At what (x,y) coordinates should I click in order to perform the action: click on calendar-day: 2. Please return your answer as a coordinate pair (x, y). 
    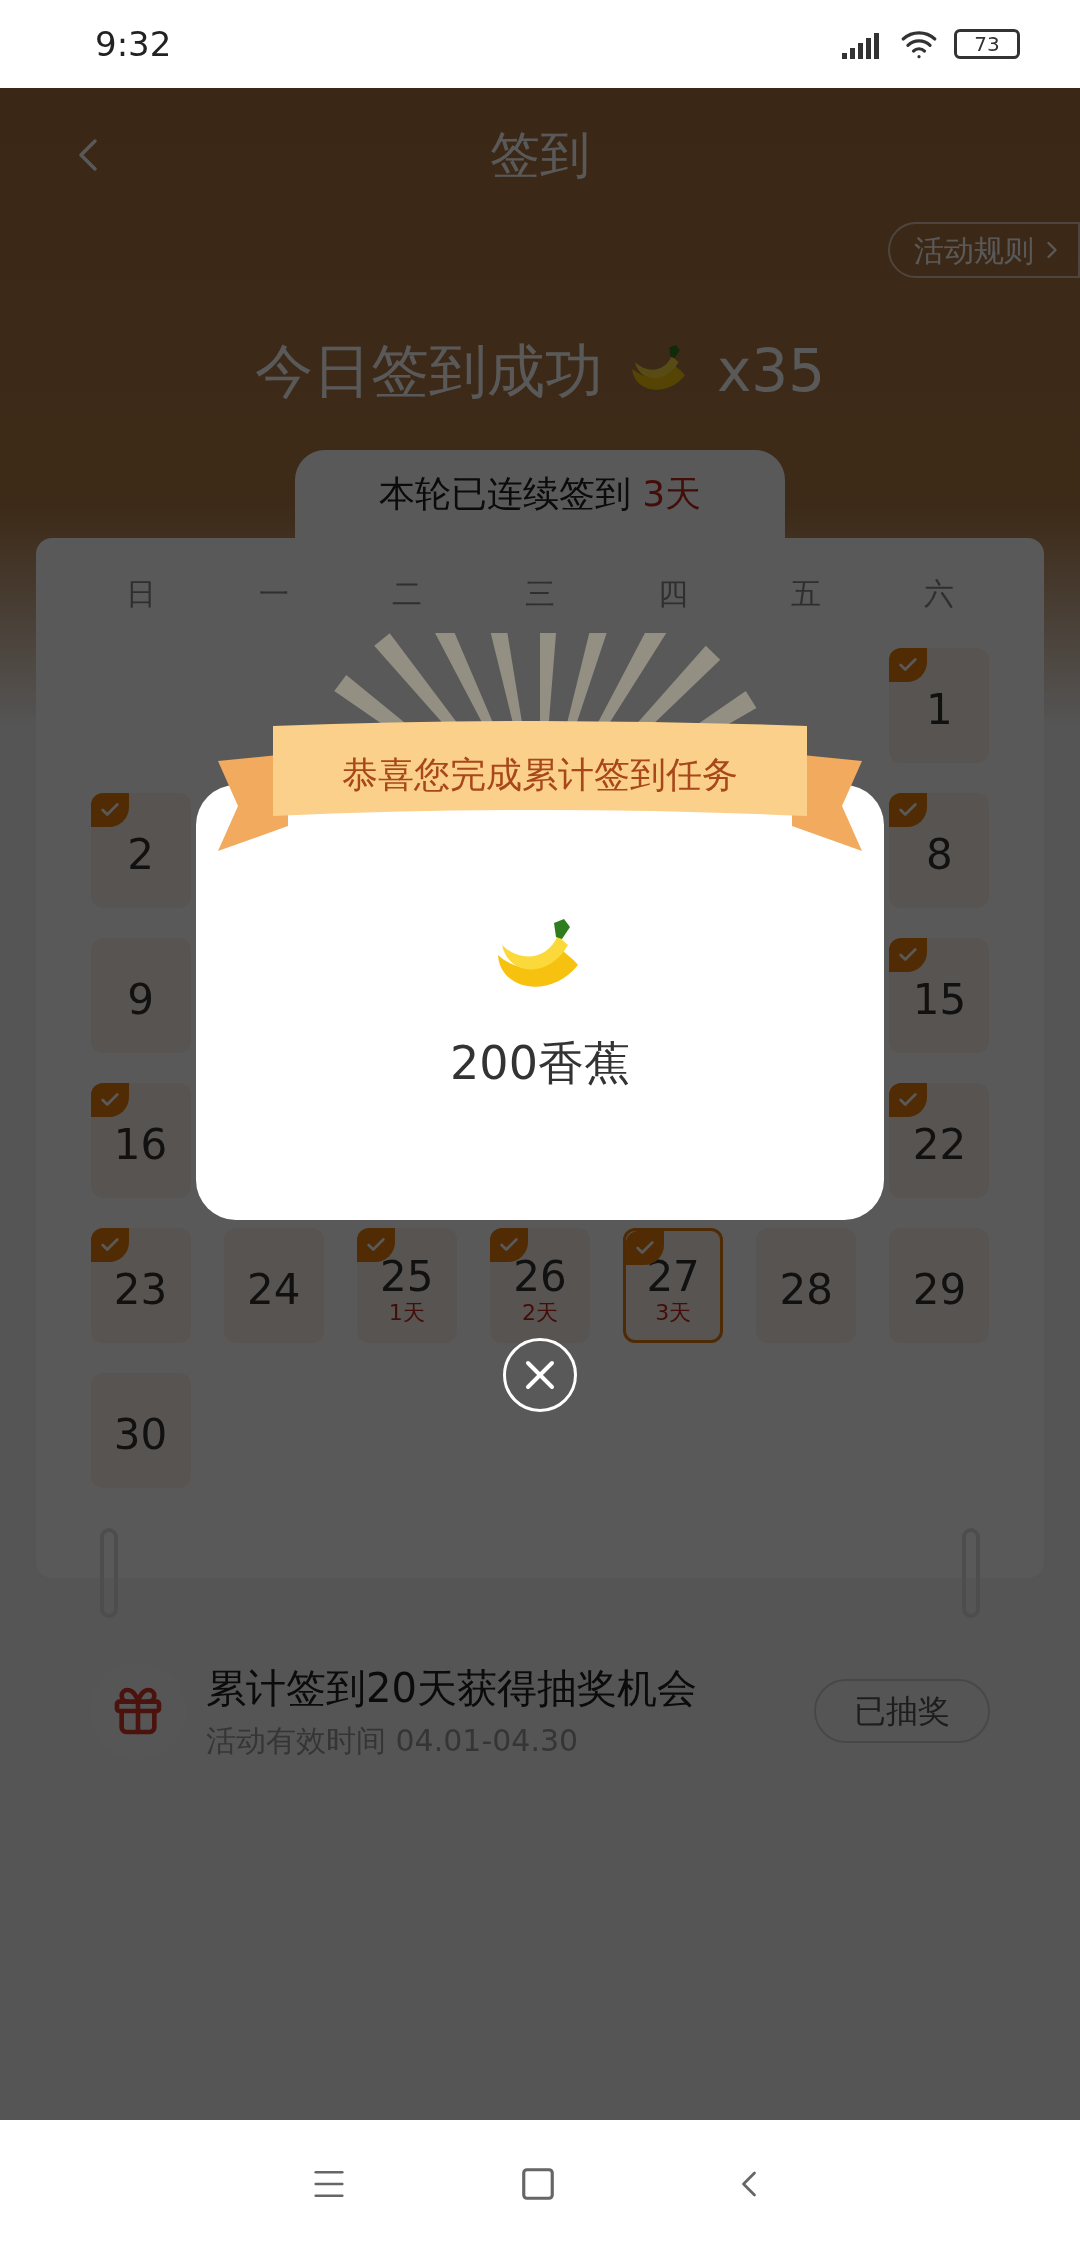
    Looking at the image, I should click on (140, 850).